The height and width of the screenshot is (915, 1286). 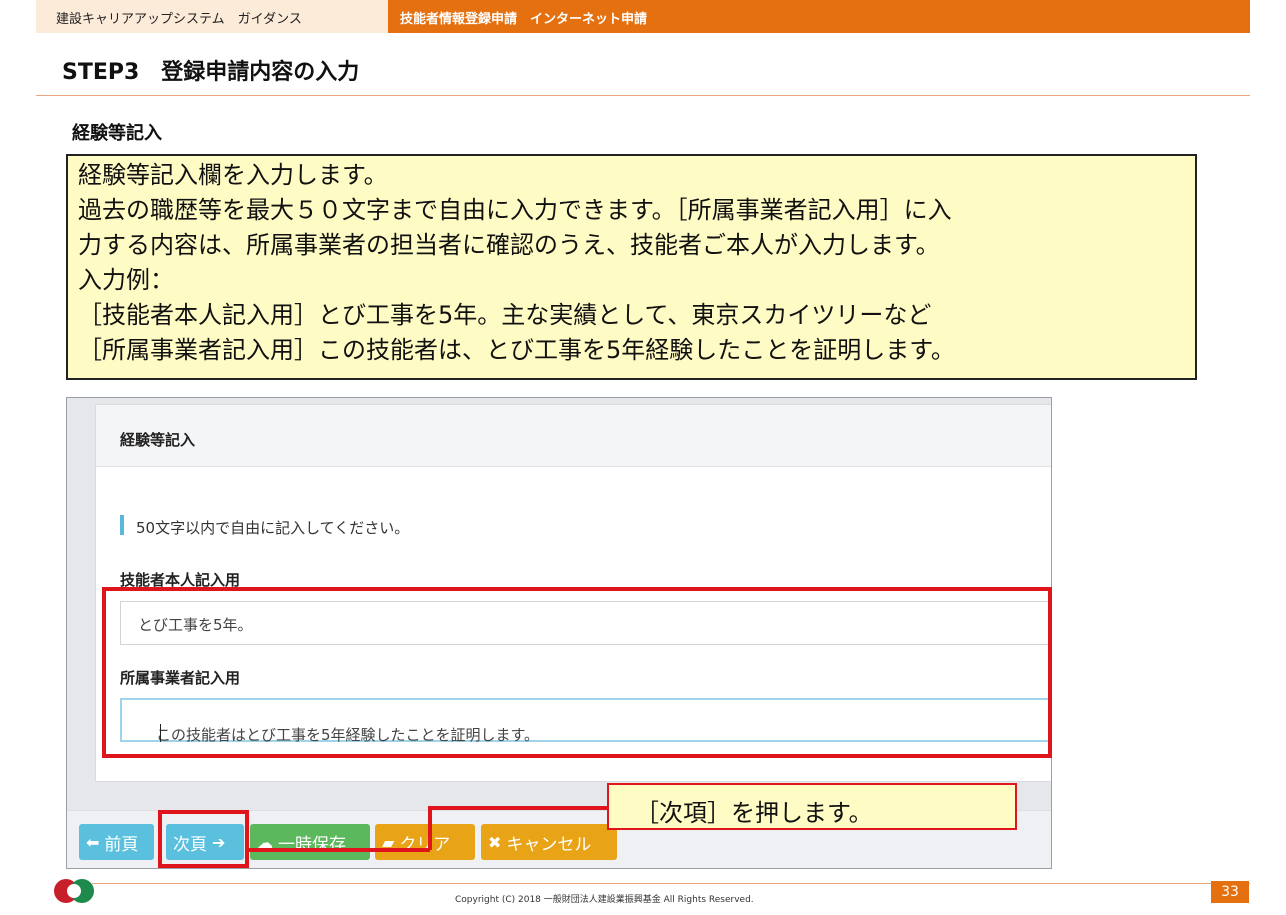 I want to click on note-line: 経験等記入欄を入力します。, so click(x=233, y=175).